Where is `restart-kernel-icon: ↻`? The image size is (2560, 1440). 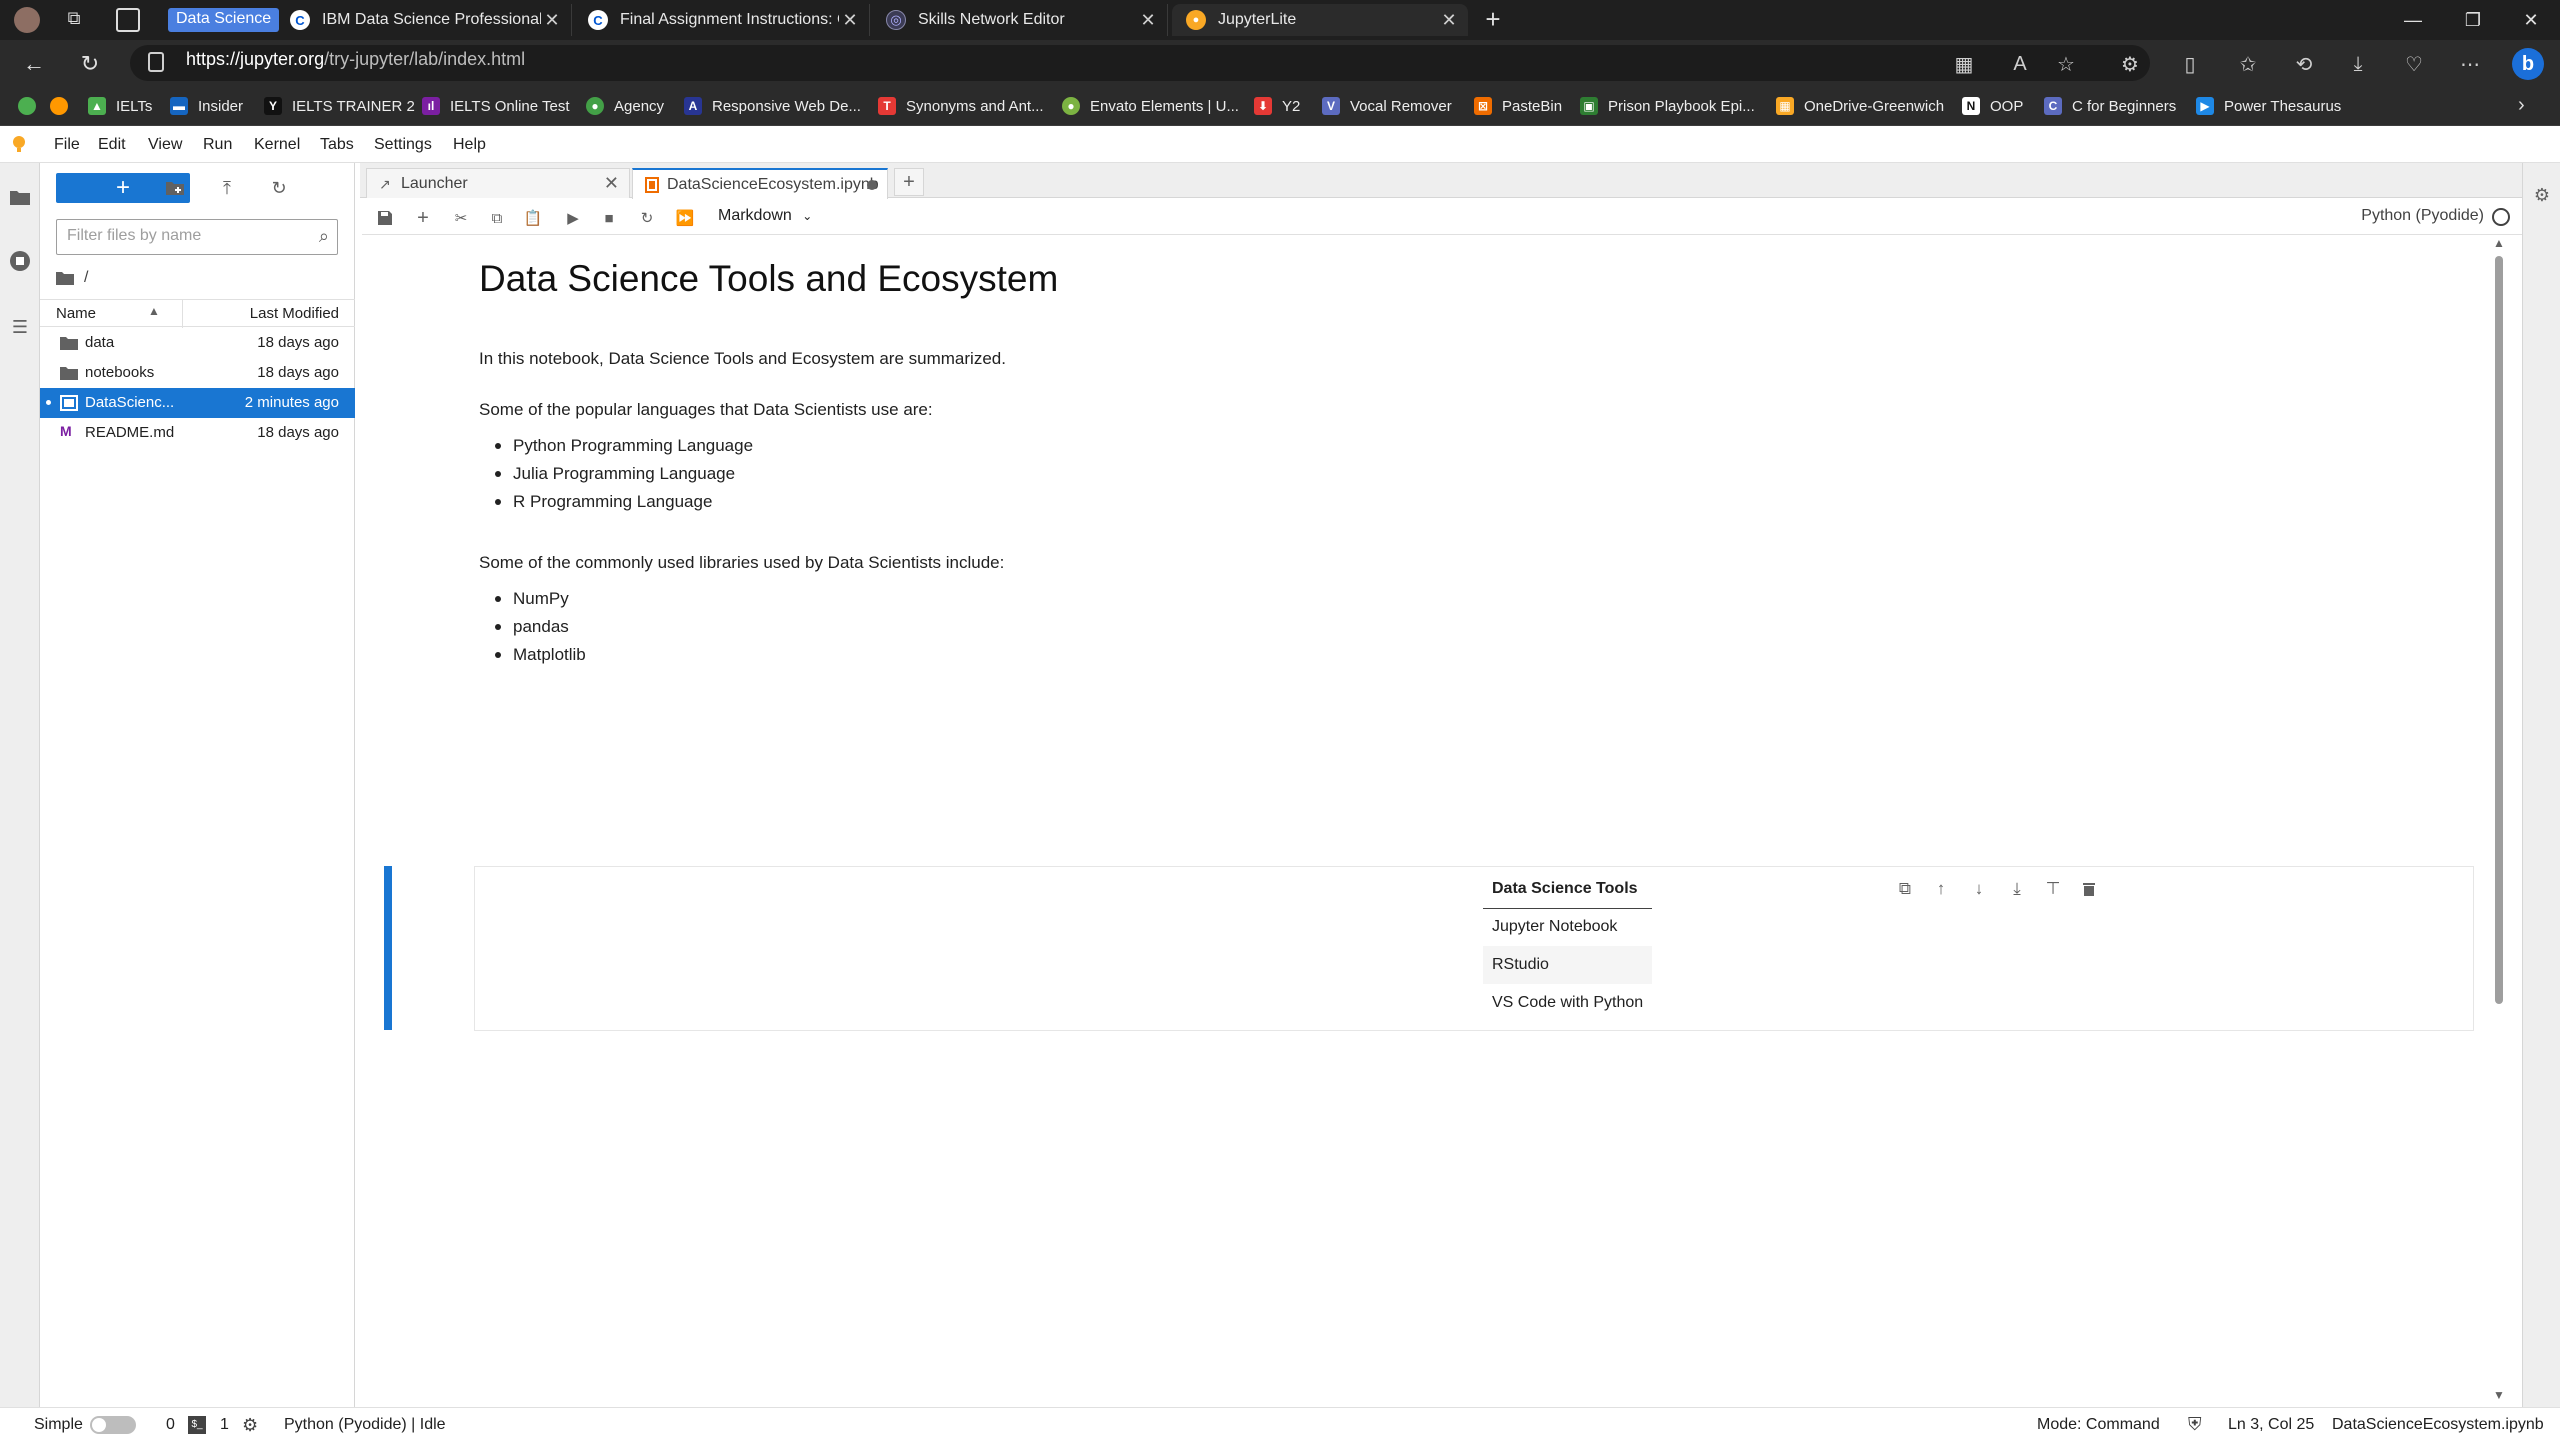
restart-kernel-icon: ↻ is located at coordinates (647, 218).